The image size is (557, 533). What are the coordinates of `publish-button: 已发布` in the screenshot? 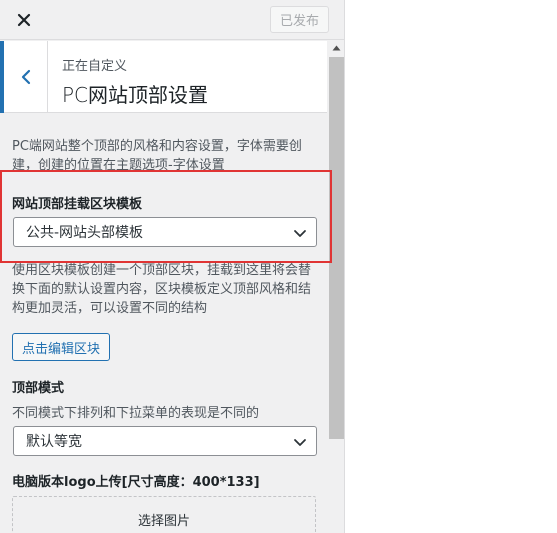 It's located at (299, 19).